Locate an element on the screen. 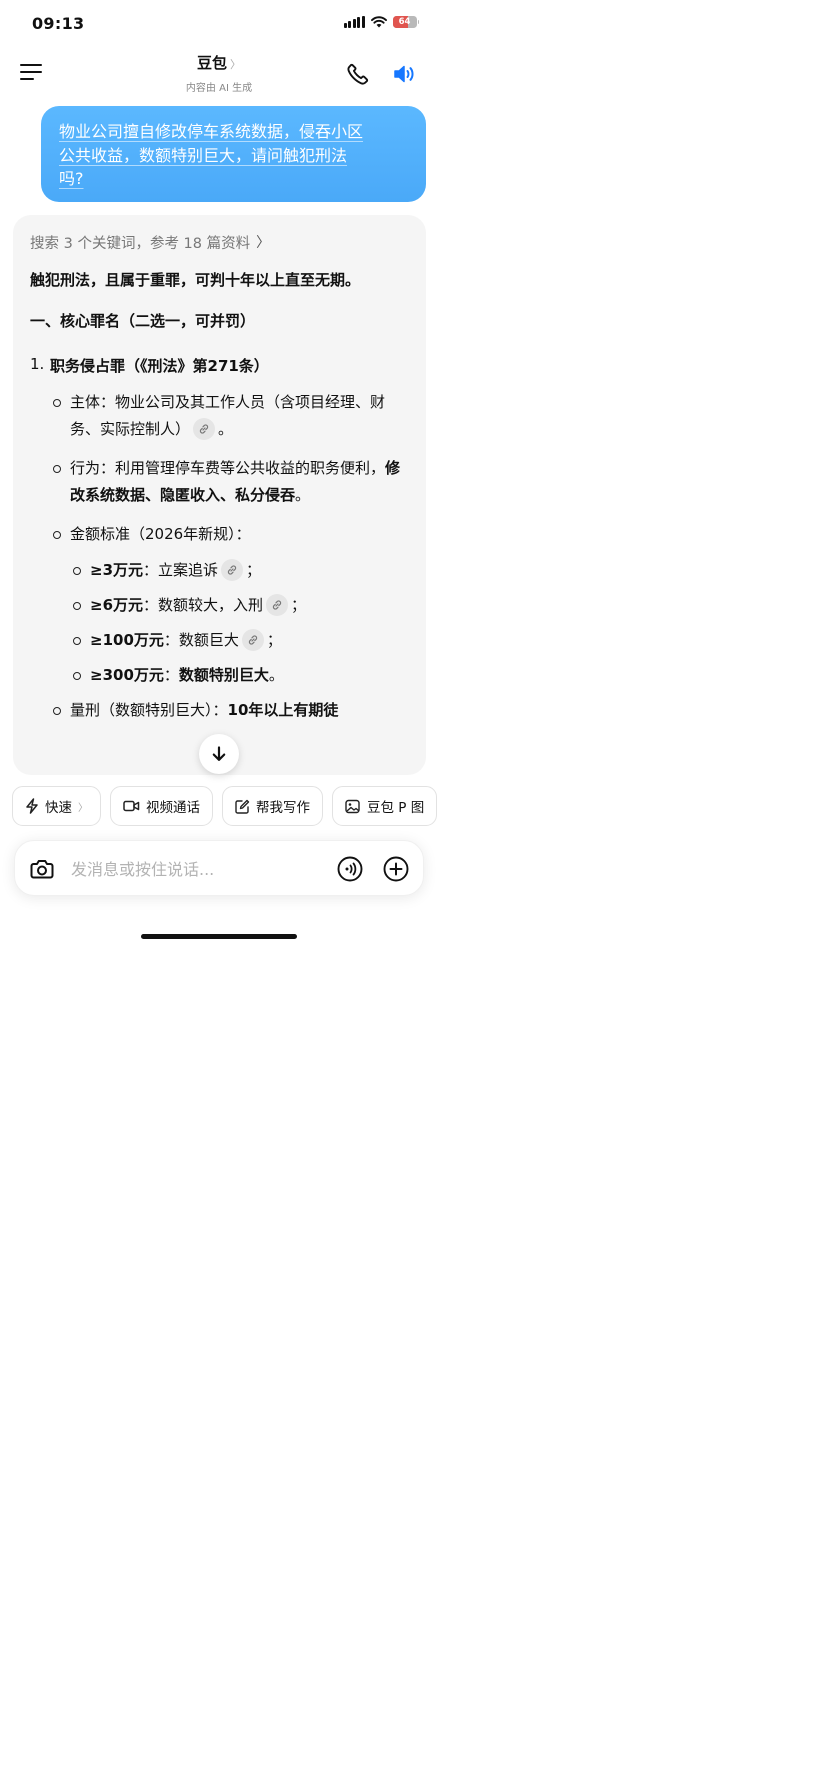 This screenshot has width=828, height=1792. threshold-item: ≥3万元：立案追诉 ； is located at coordinates (219, 570).